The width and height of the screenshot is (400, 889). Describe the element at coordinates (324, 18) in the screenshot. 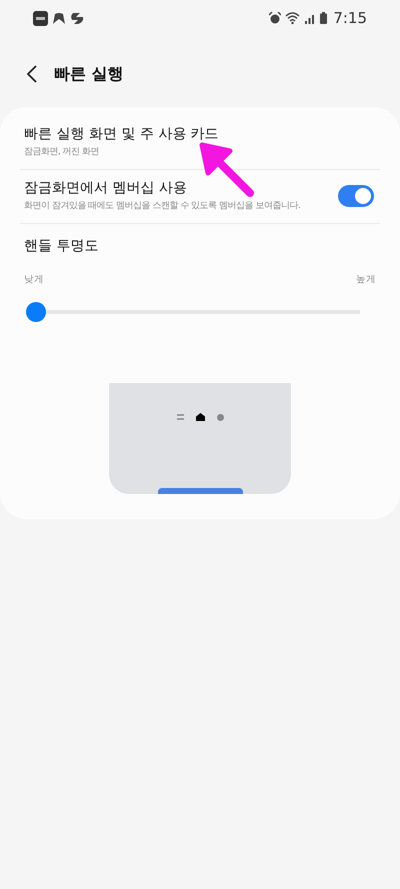

I see `battery-icon` at that location.